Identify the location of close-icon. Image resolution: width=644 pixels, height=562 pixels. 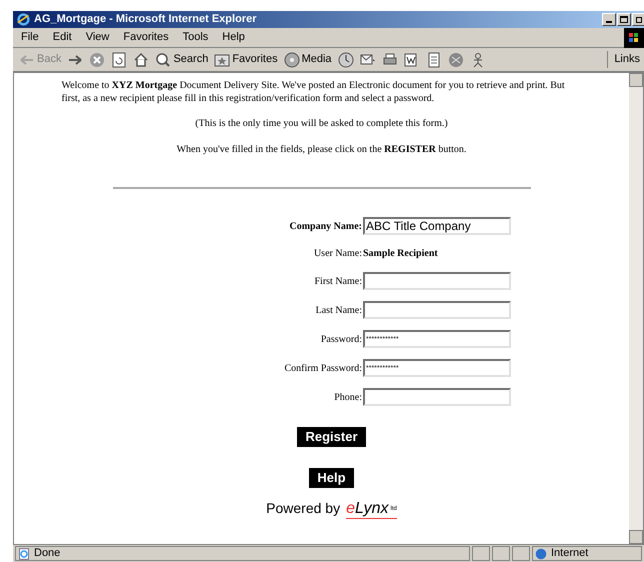
(639, 19).